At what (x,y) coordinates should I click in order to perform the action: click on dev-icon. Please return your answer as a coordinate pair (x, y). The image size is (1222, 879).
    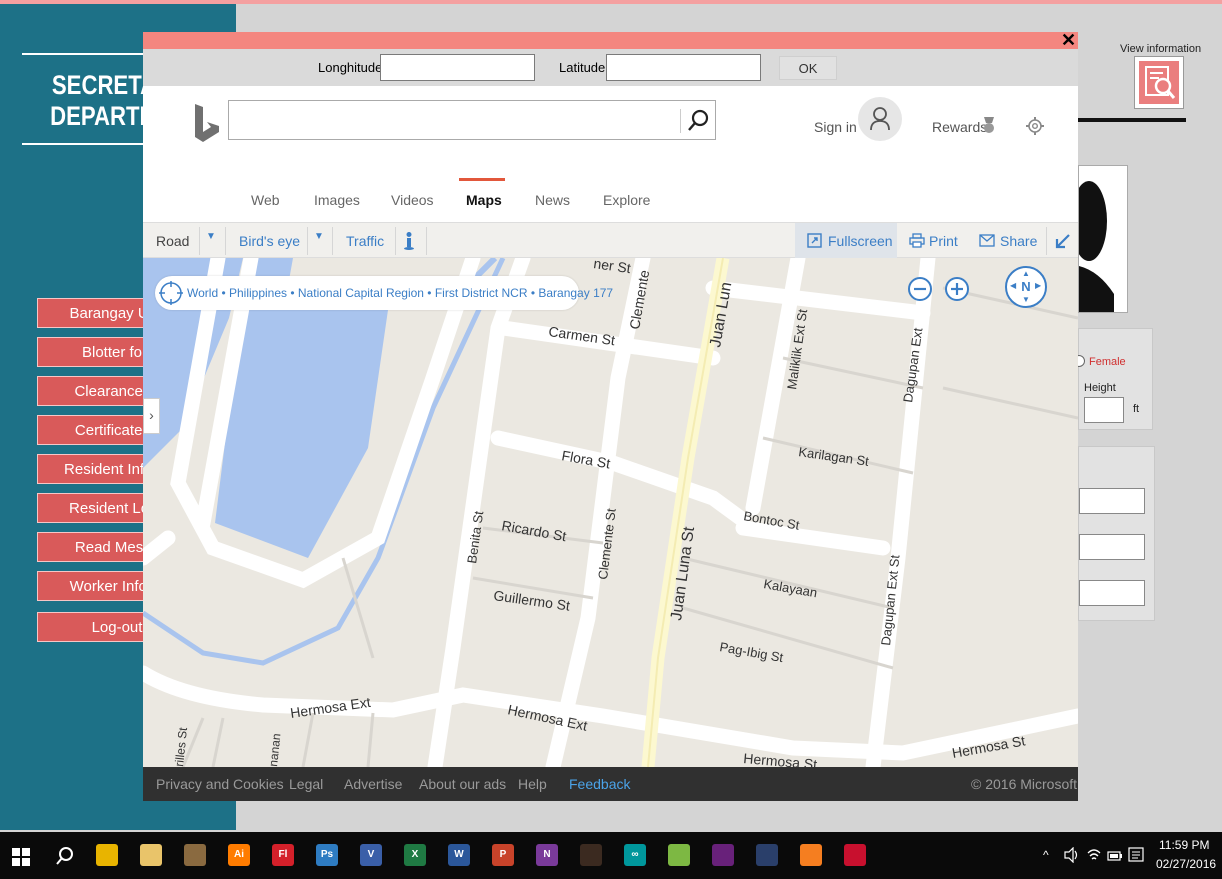
    Looking at the image, I should click on (767, 855).